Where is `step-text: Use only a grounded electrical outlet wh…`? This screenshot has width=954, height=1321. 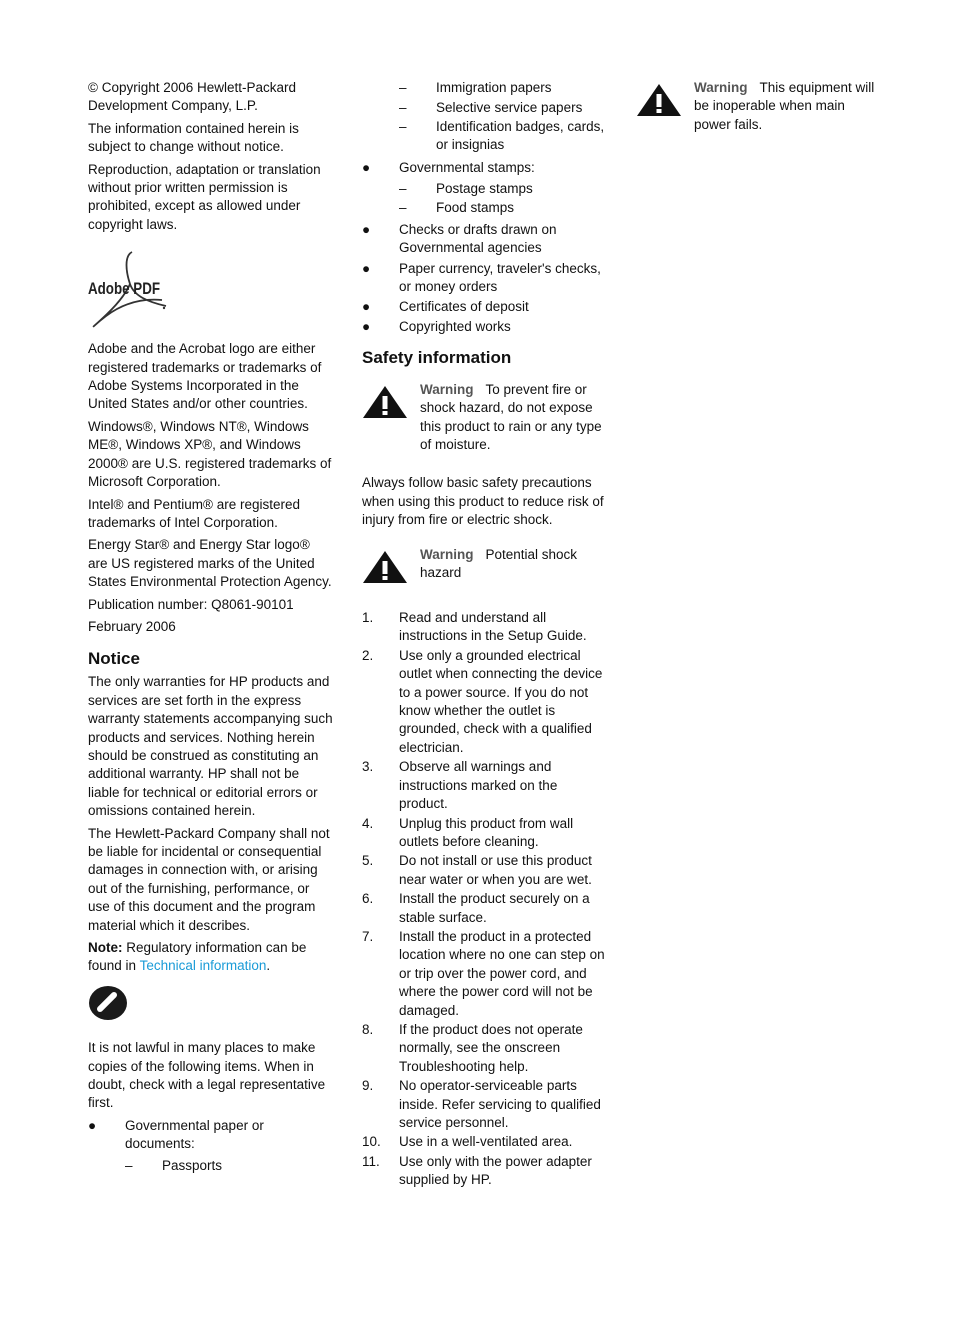
step-text: Use only a grounded electrical outlet wh… is located at coordinates (501, 701).